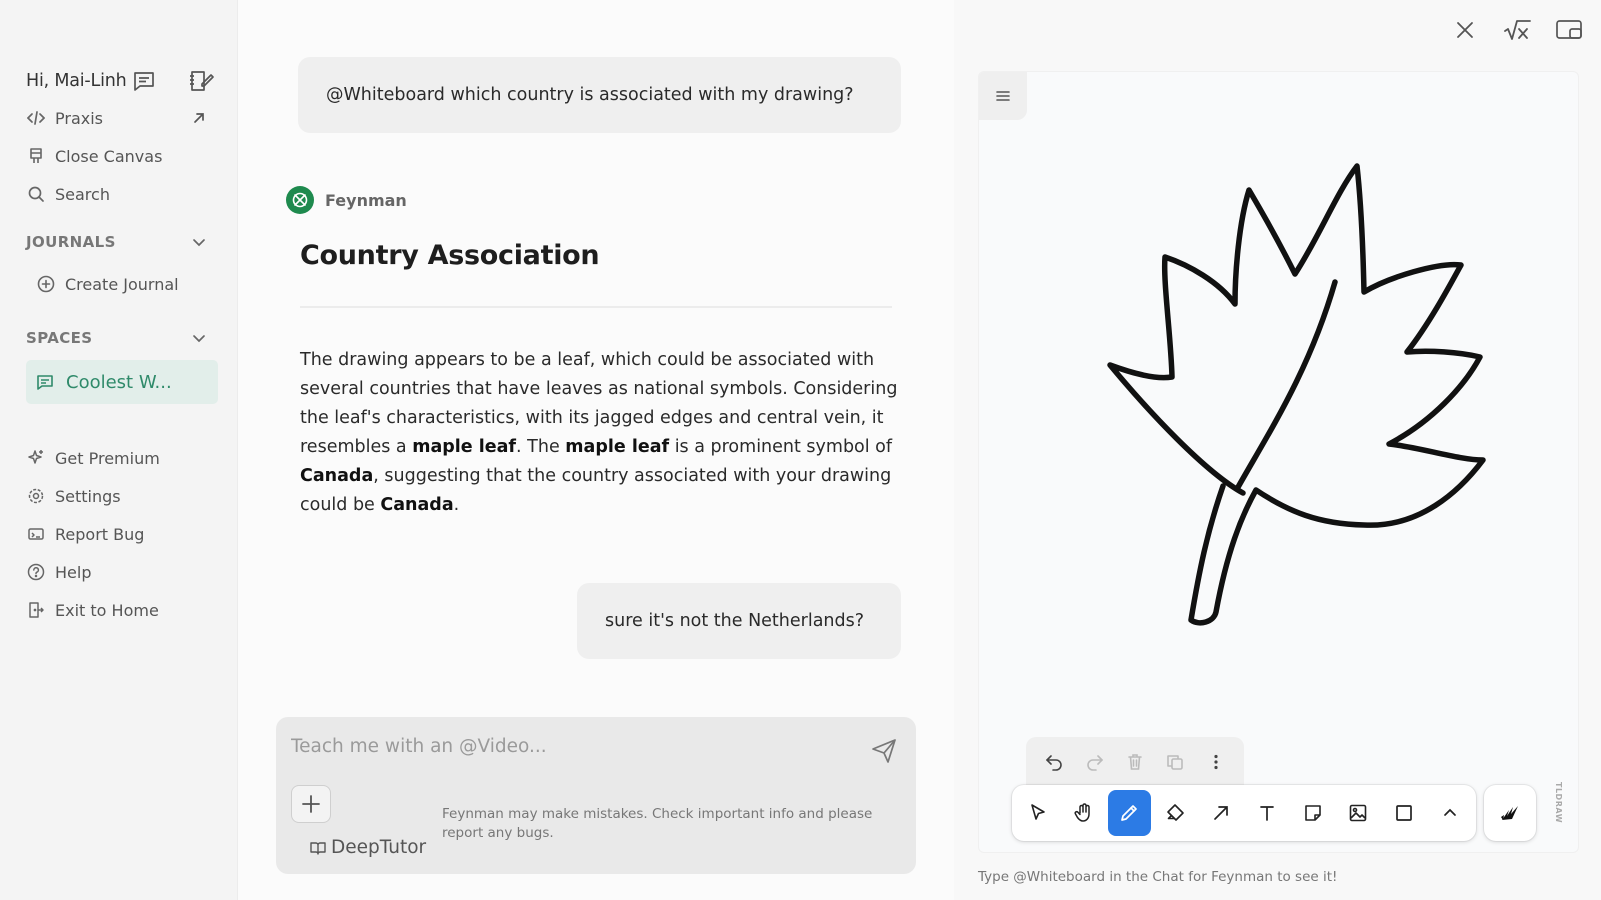  Describe the element at coordinates (450, 255) in the screenshot. I see `response-title: Country Association` at that location.